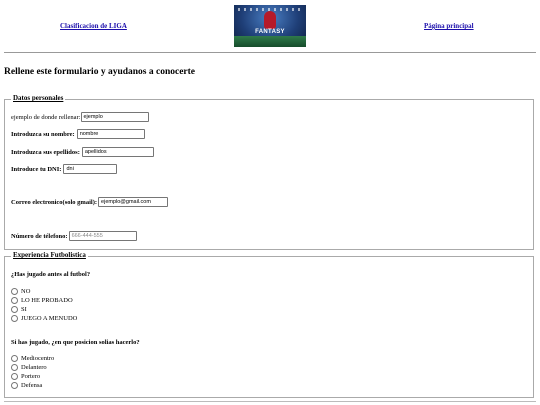 The image size is (540, 405). I want to click on dni-input: dni, so click(90, 169).